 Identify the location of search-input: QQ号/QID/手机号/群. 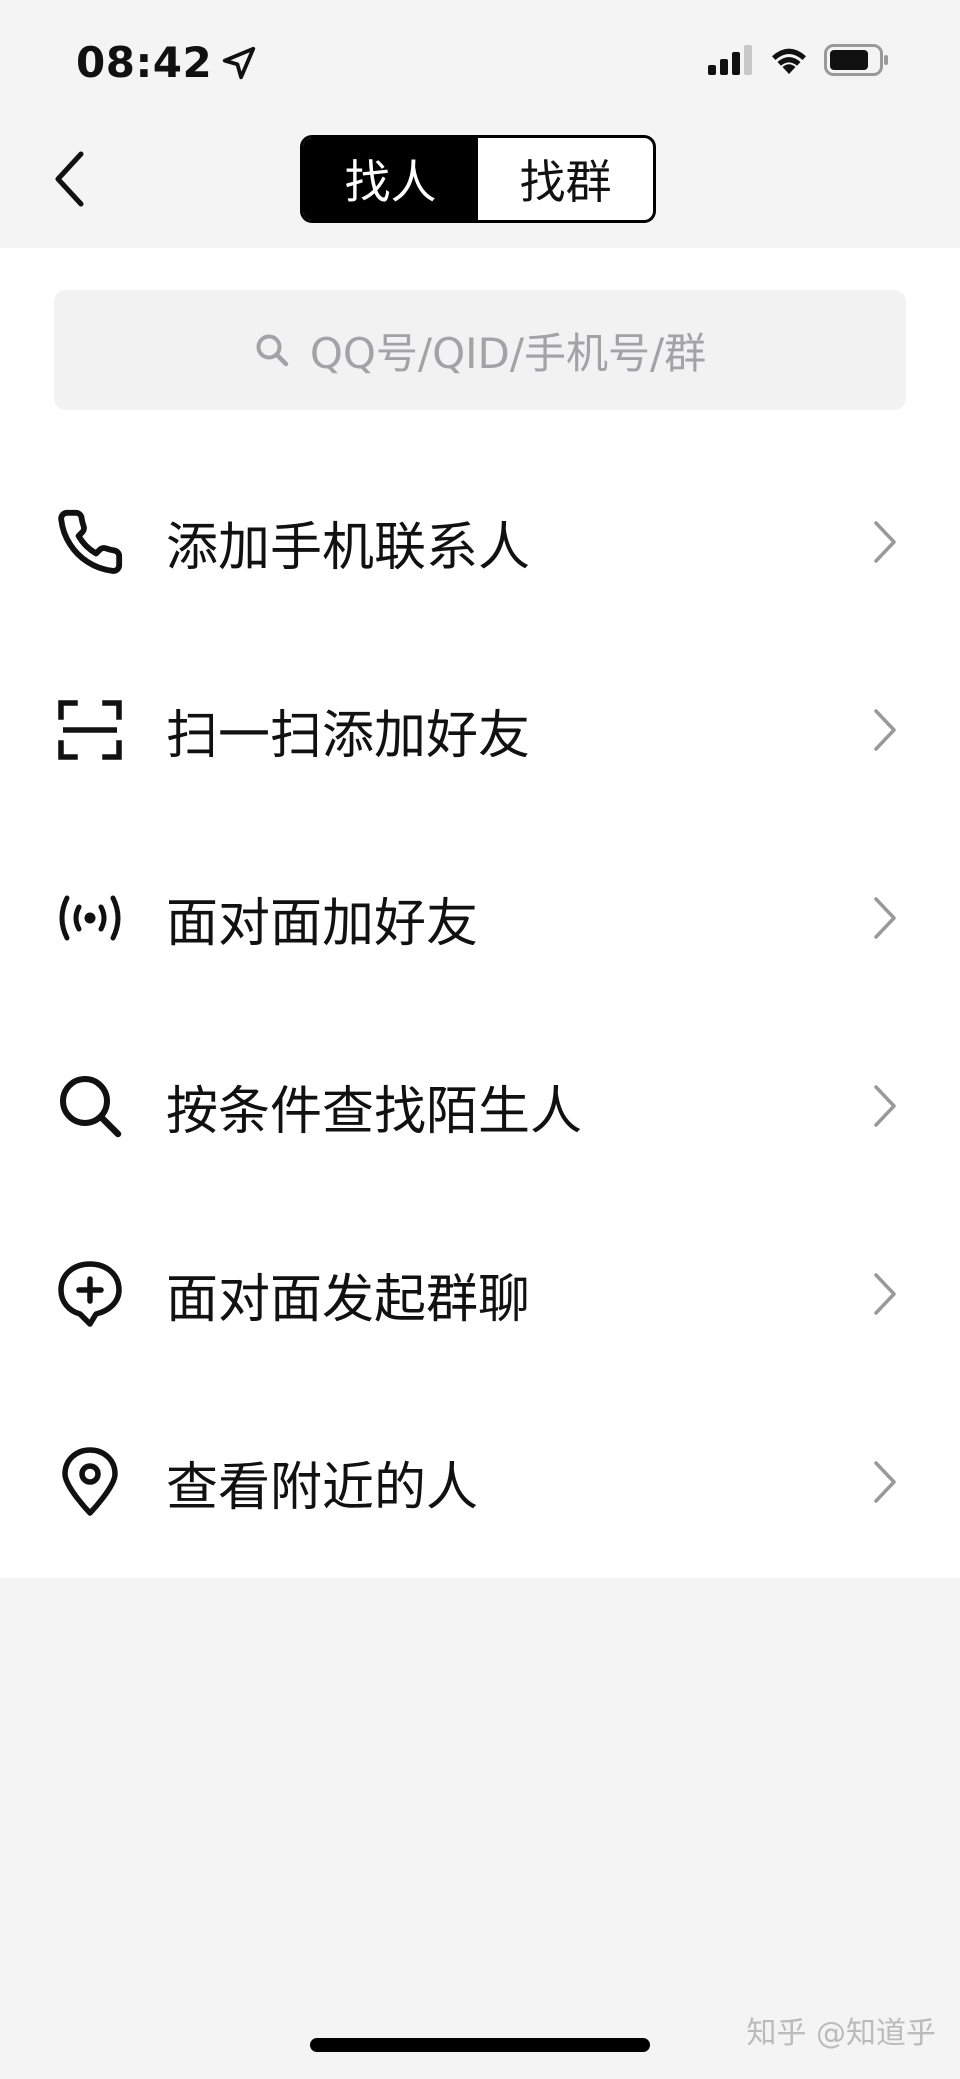
(480, 350).